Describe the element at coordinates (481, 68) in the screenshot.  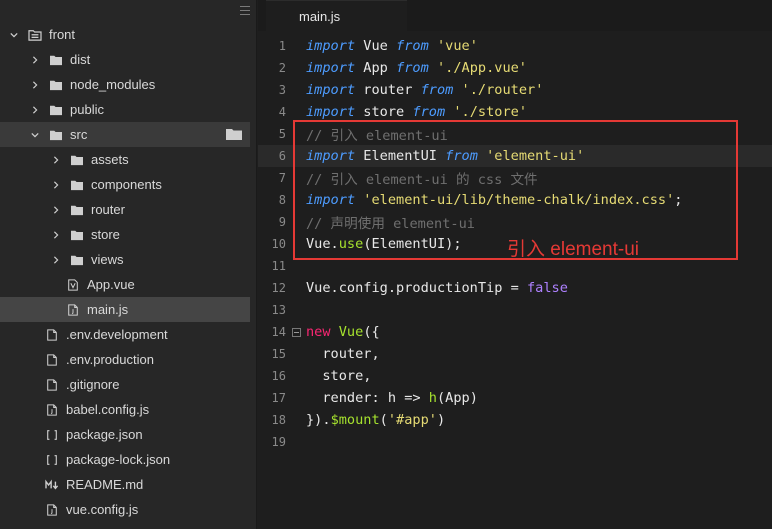
I see `code-token: './App.vue'` at that location.